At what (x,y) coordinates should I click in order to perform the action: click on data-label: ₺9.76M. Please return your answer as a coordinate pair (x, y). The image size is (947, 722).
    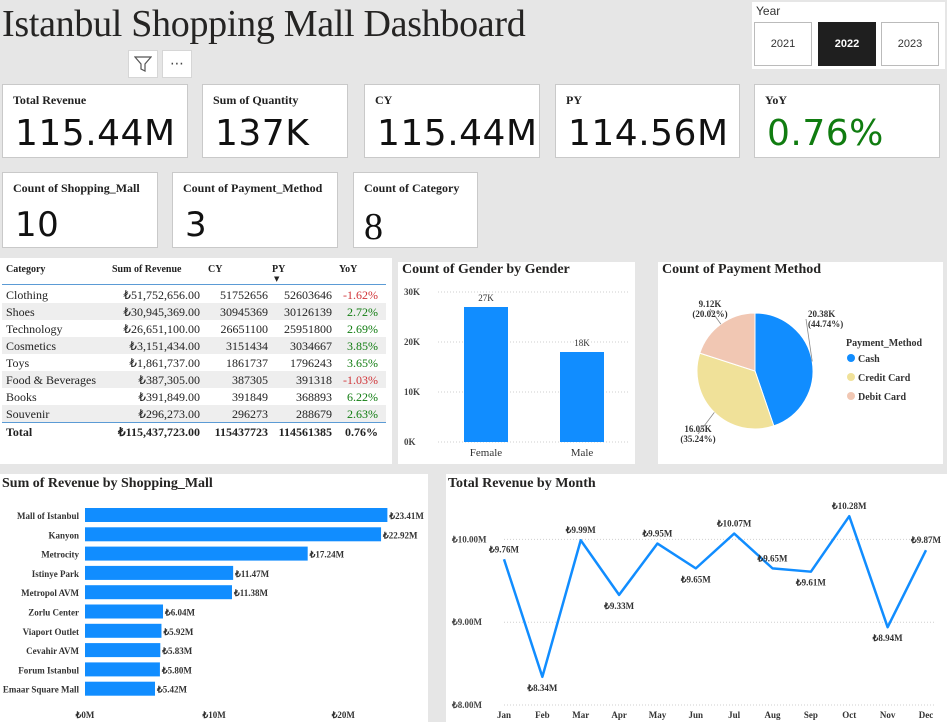
    Looking at the image, I should click on (503, 549).